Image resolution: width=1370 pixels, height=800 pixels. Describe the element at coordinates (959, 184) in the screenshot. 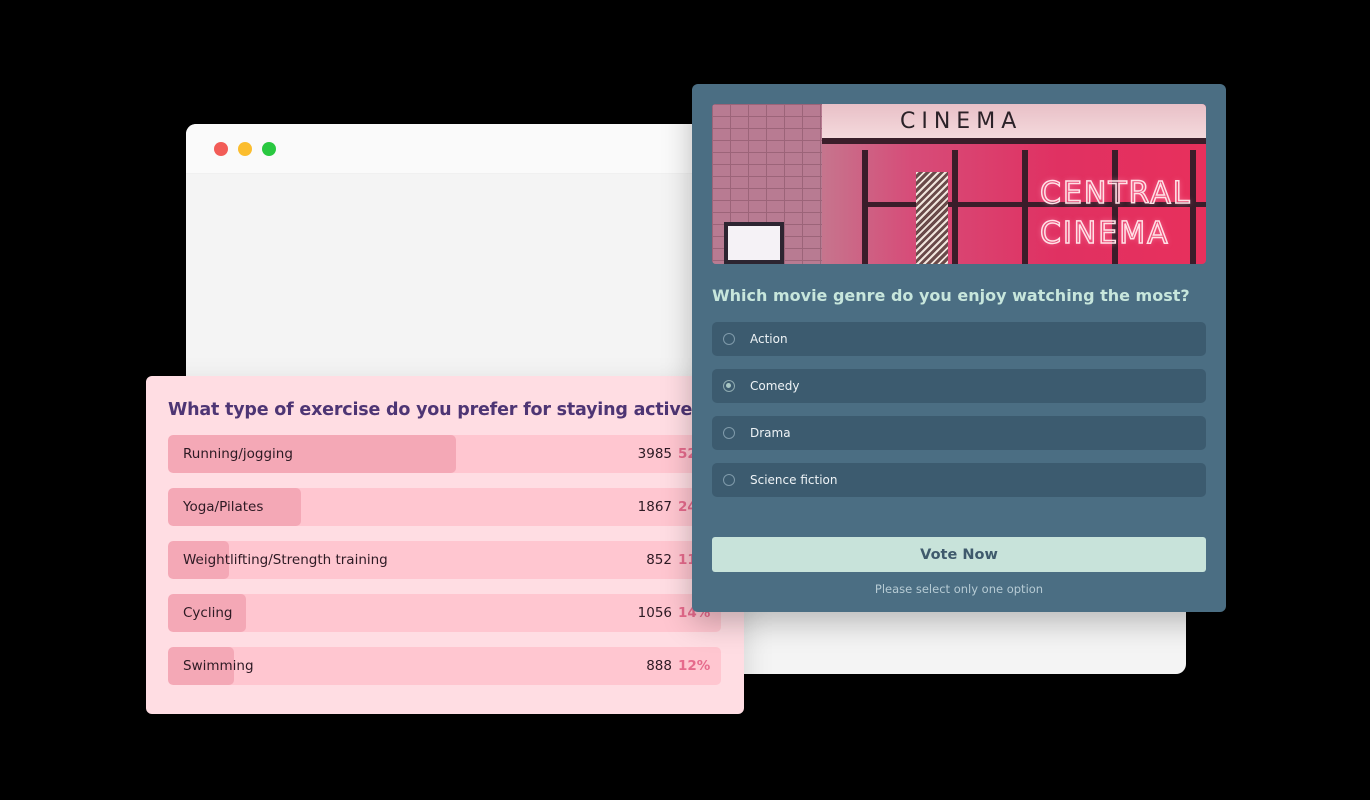

I see `cinema-image: CINEMA CENTRAL CINEMA` at that location.